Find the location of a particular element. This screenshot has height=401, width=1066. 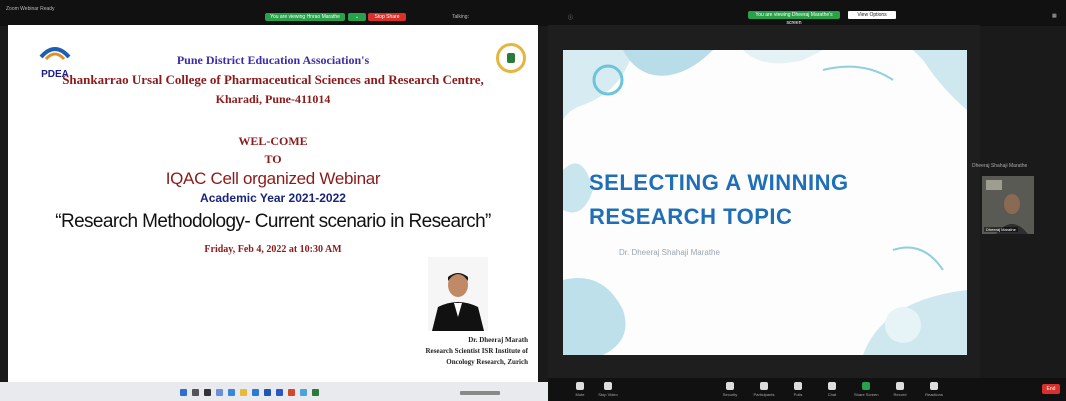

slide-title-line1: SELECTING A WINNING is located at coordinates (719, 182).